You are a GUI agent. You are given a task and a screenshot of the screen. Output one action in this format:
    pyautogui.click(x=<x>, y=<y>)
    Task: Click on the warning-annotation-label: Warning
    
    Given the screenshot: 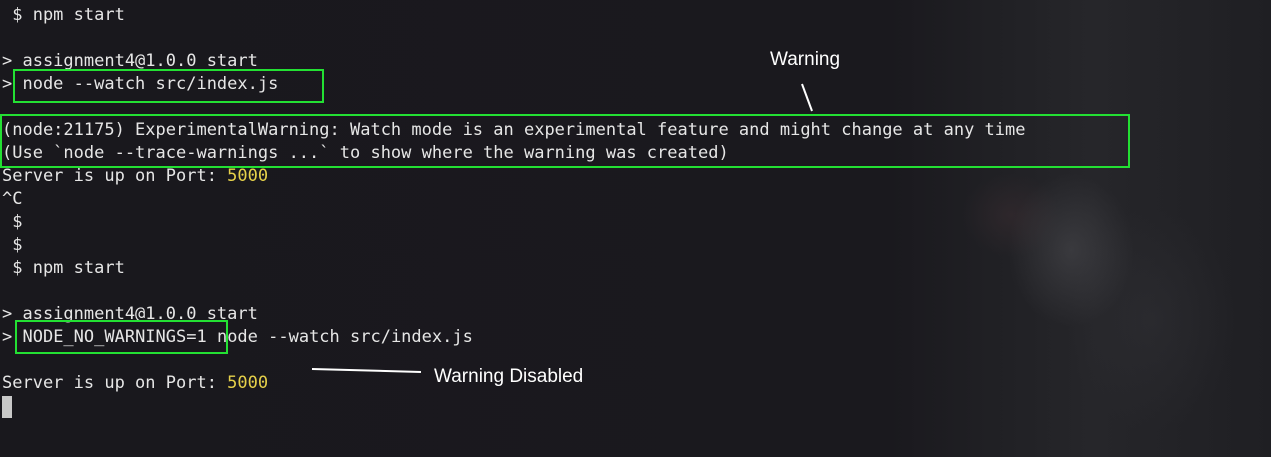 What is the action you would take?
    pyautogui.click(x=805, y=59)
    